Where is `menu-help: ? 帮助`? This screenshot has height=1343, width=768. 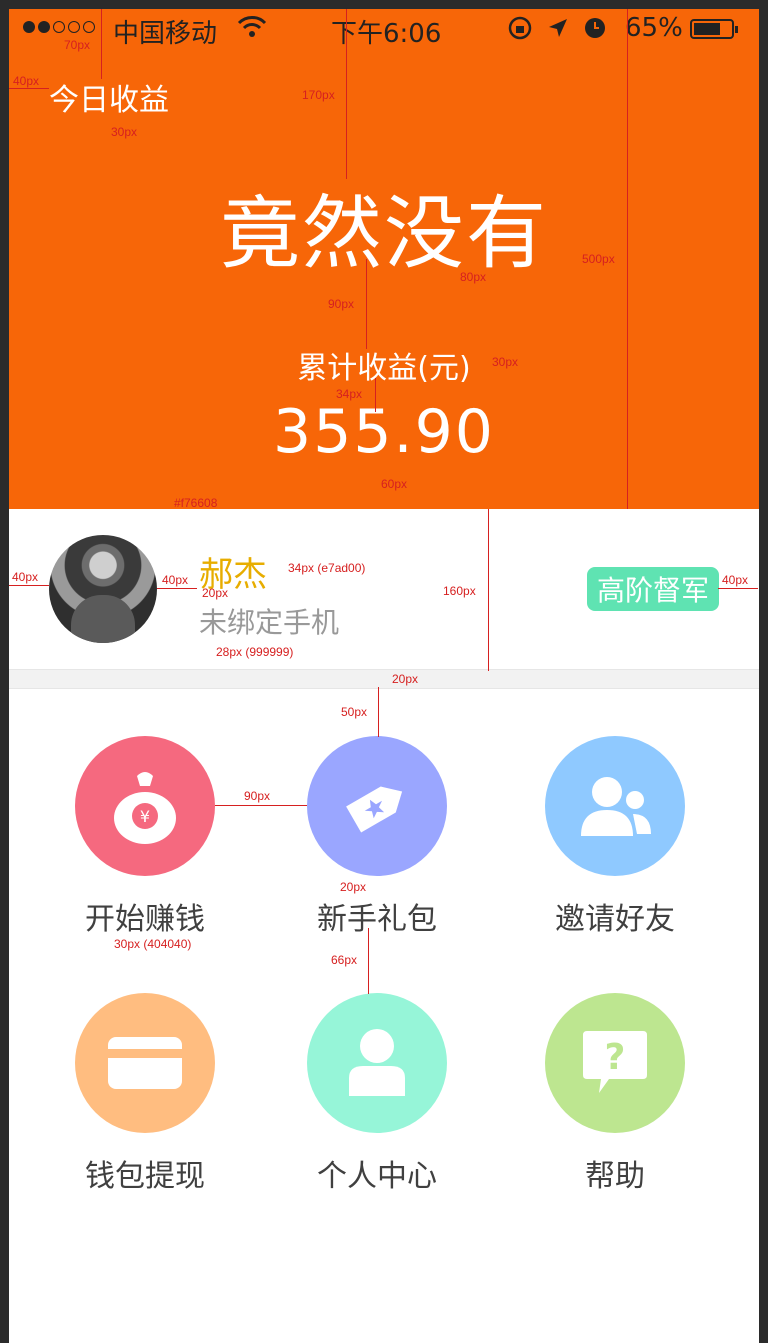 menu-help: ? 帮助 is located at coordinates (615, 1094).